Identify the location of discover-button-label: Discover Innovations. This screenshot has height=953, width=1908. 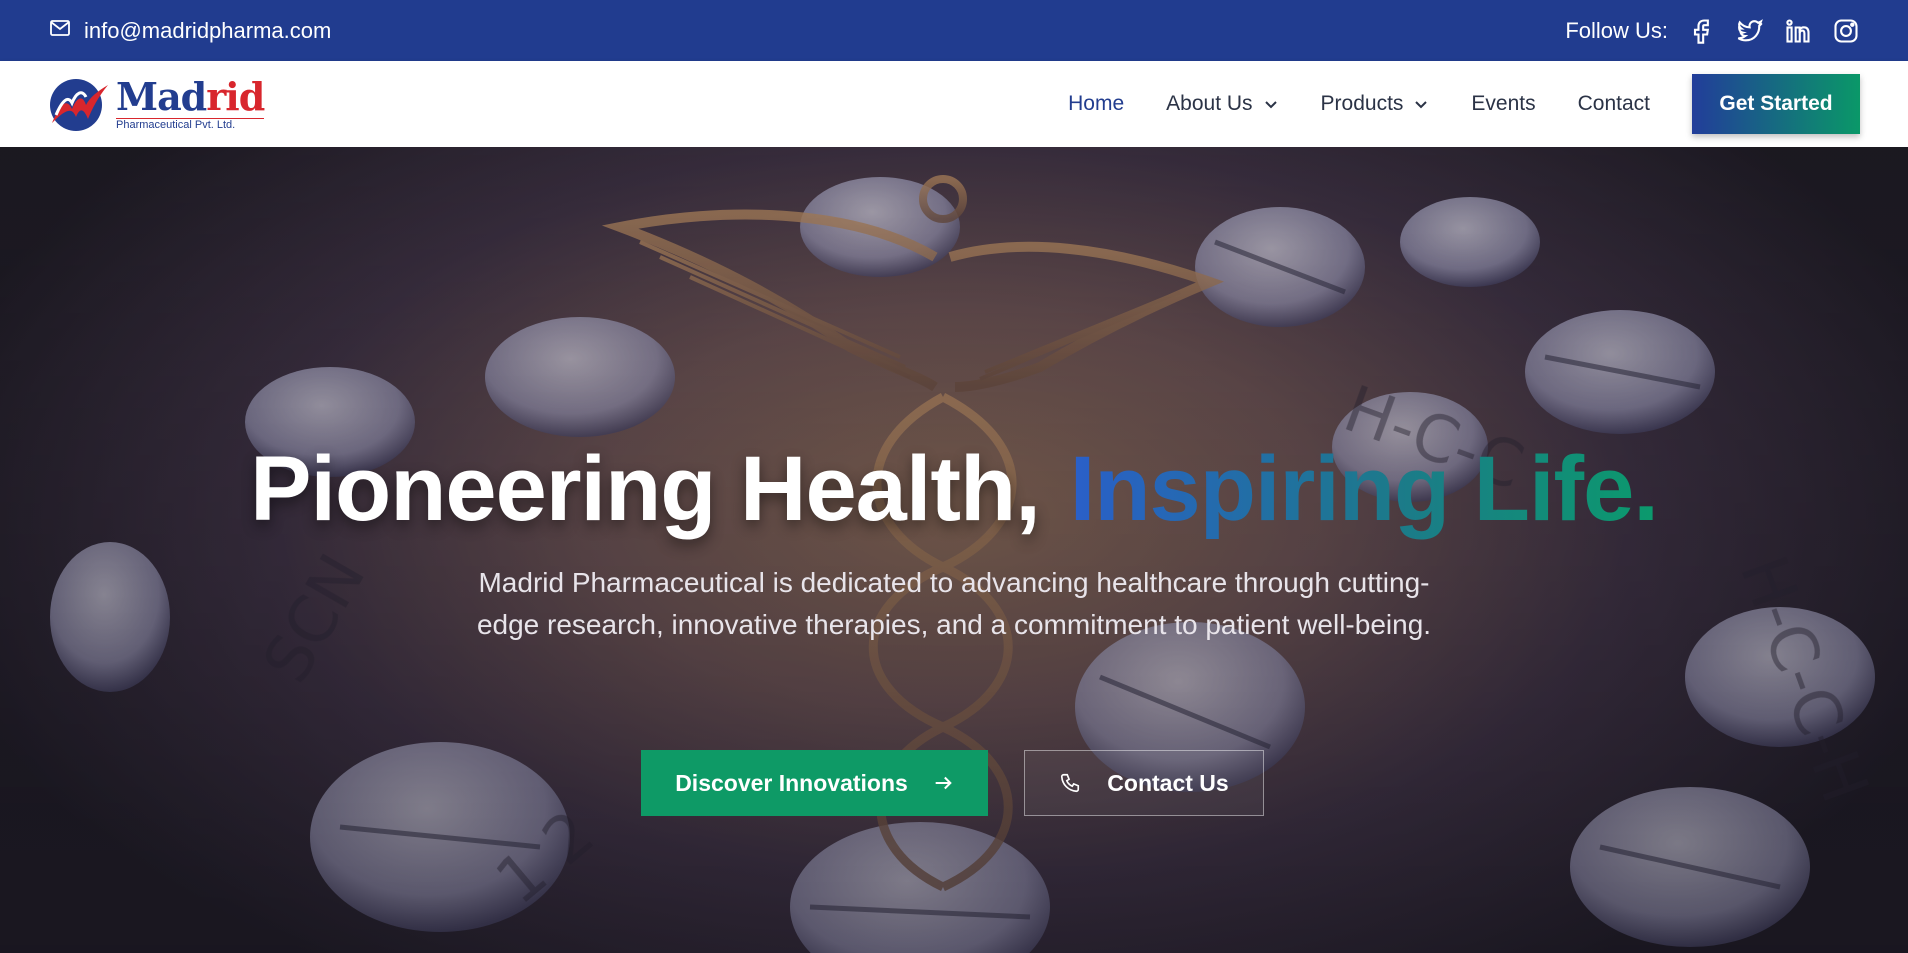
(791, 782).